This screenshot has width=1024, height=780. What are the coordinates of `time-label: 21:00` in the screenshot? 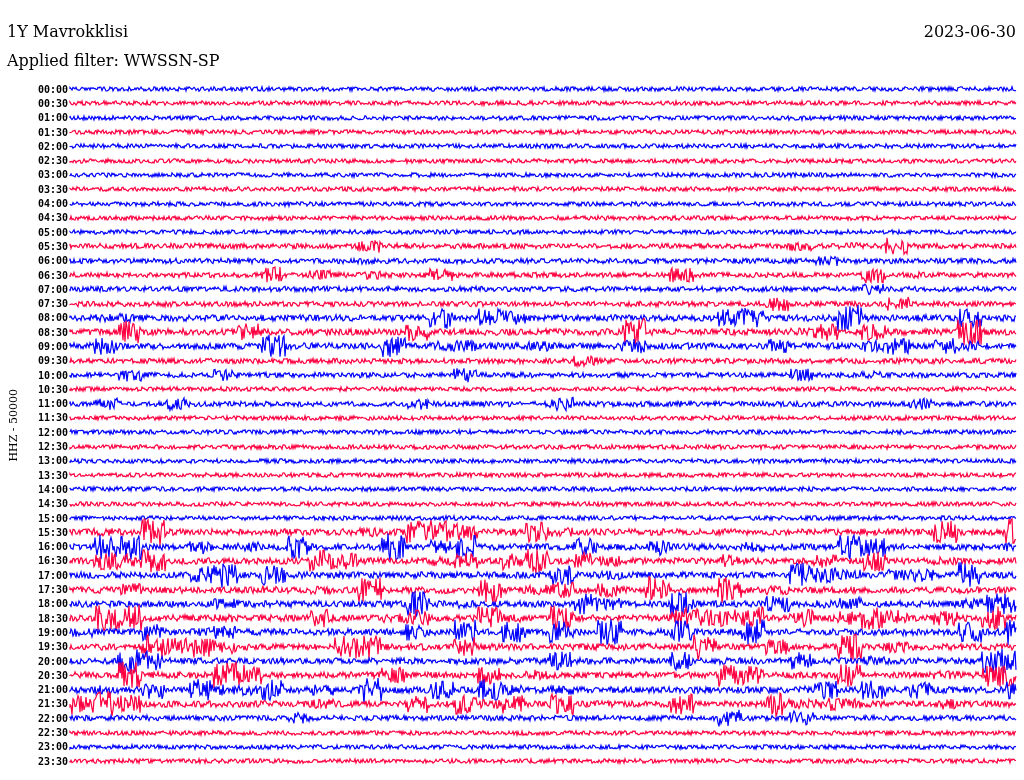 It's located at (52, 690).